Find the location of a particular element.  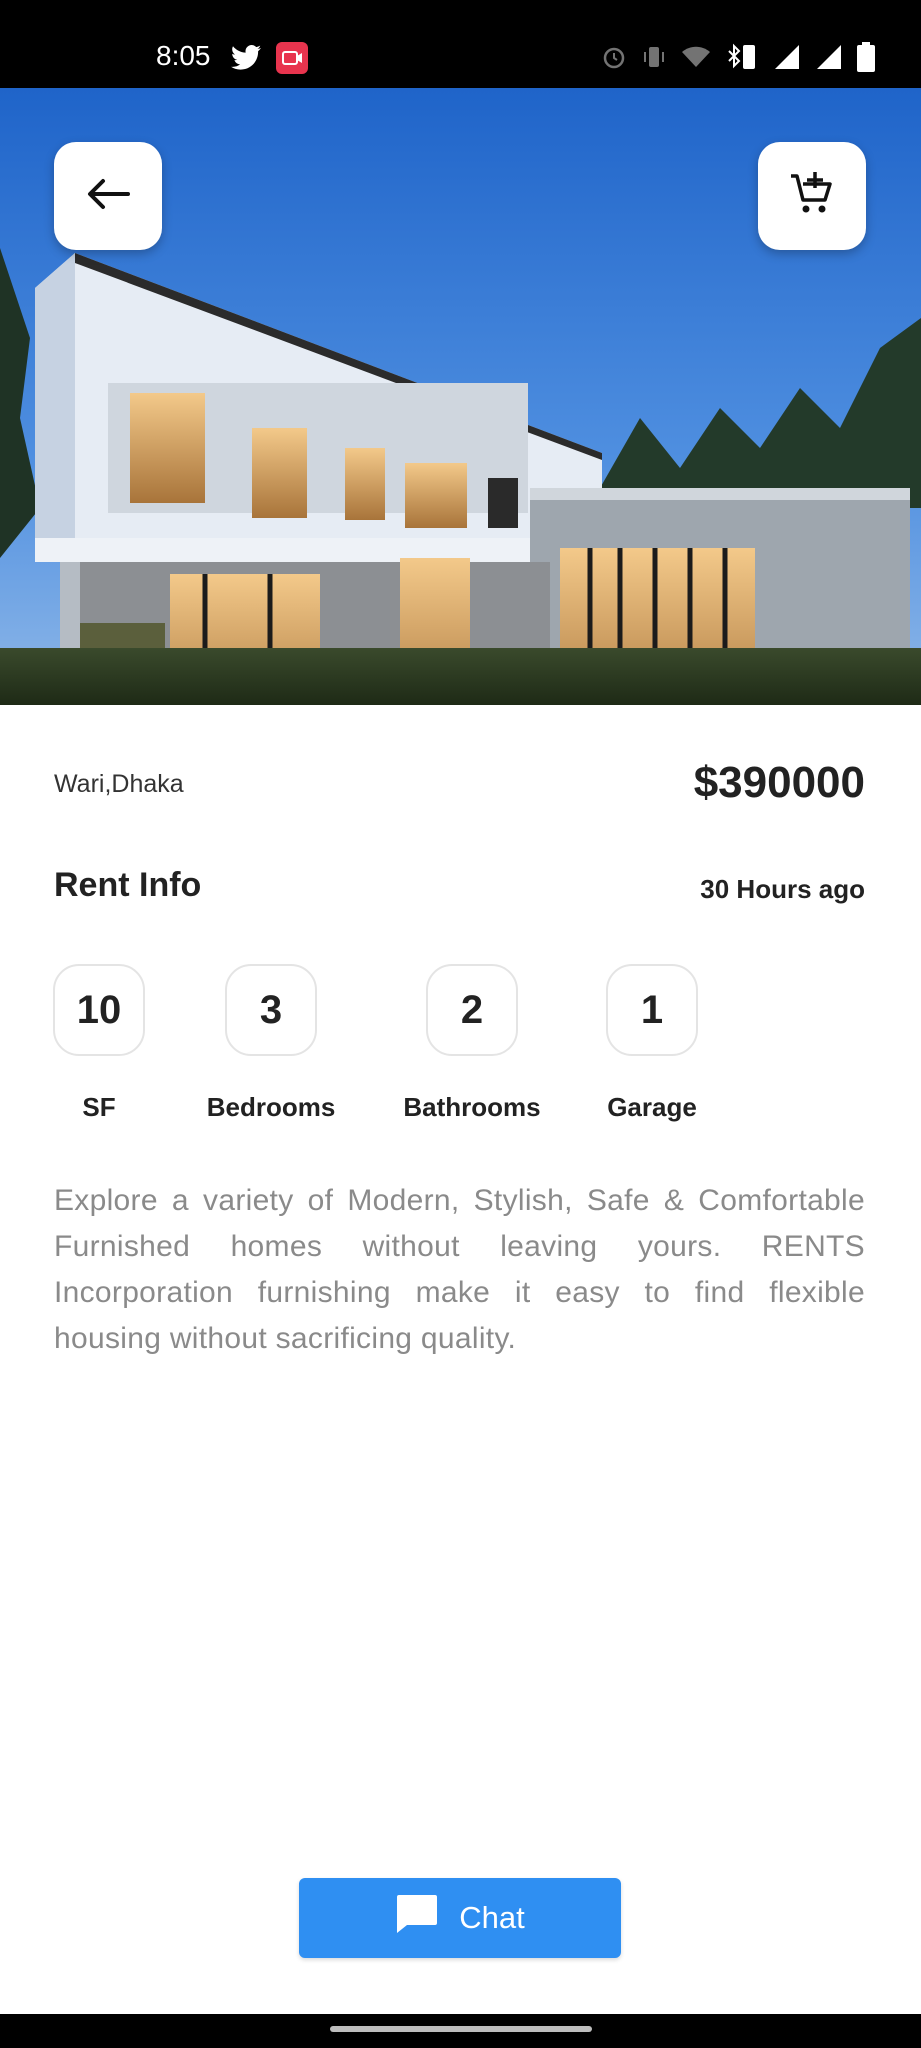

alarm-icon is located at coordinates (614, 59).